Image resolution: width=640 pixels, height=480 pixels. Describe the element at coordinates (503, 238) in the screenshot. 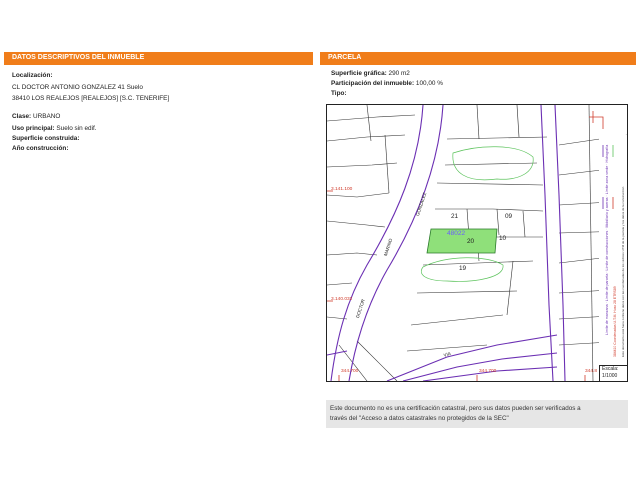

I see `lot-10: 10` at that location.